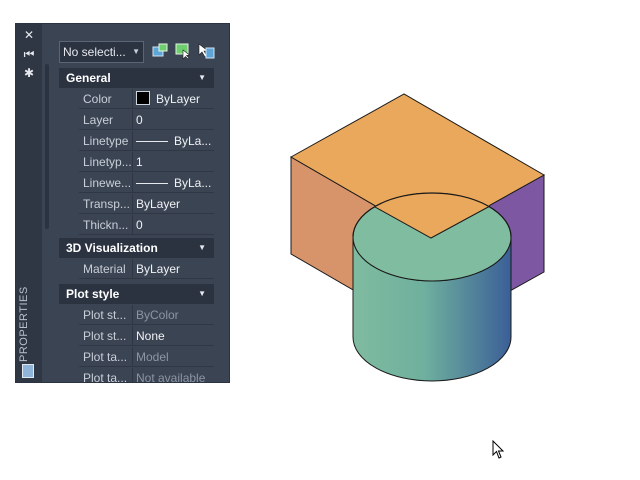  What do you see at coordinates (152, 184) in the screenshot?
I see `lineweight-sample-icon` at bounding box center [152, 184].